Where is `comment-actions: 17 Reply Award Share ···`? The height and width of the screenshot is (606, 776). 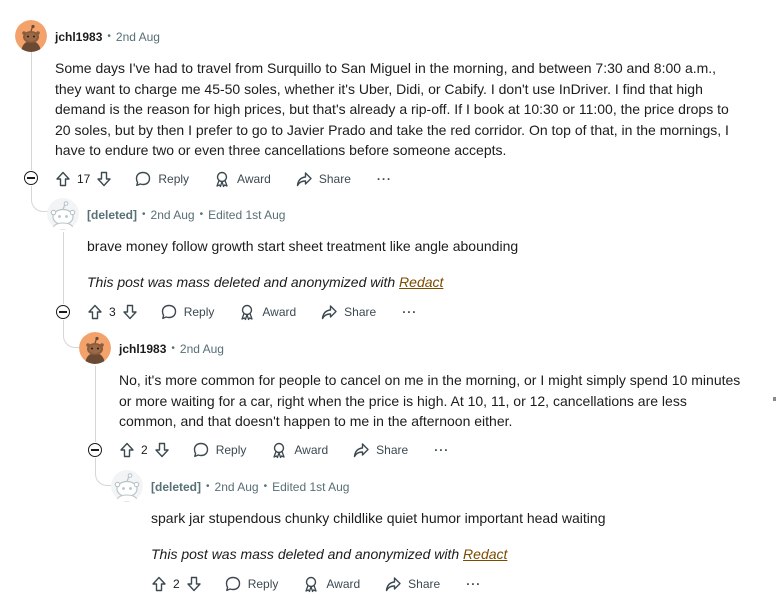 comment-actions: 17 Reply Award Share ··· is located at coordinates (223, 179).